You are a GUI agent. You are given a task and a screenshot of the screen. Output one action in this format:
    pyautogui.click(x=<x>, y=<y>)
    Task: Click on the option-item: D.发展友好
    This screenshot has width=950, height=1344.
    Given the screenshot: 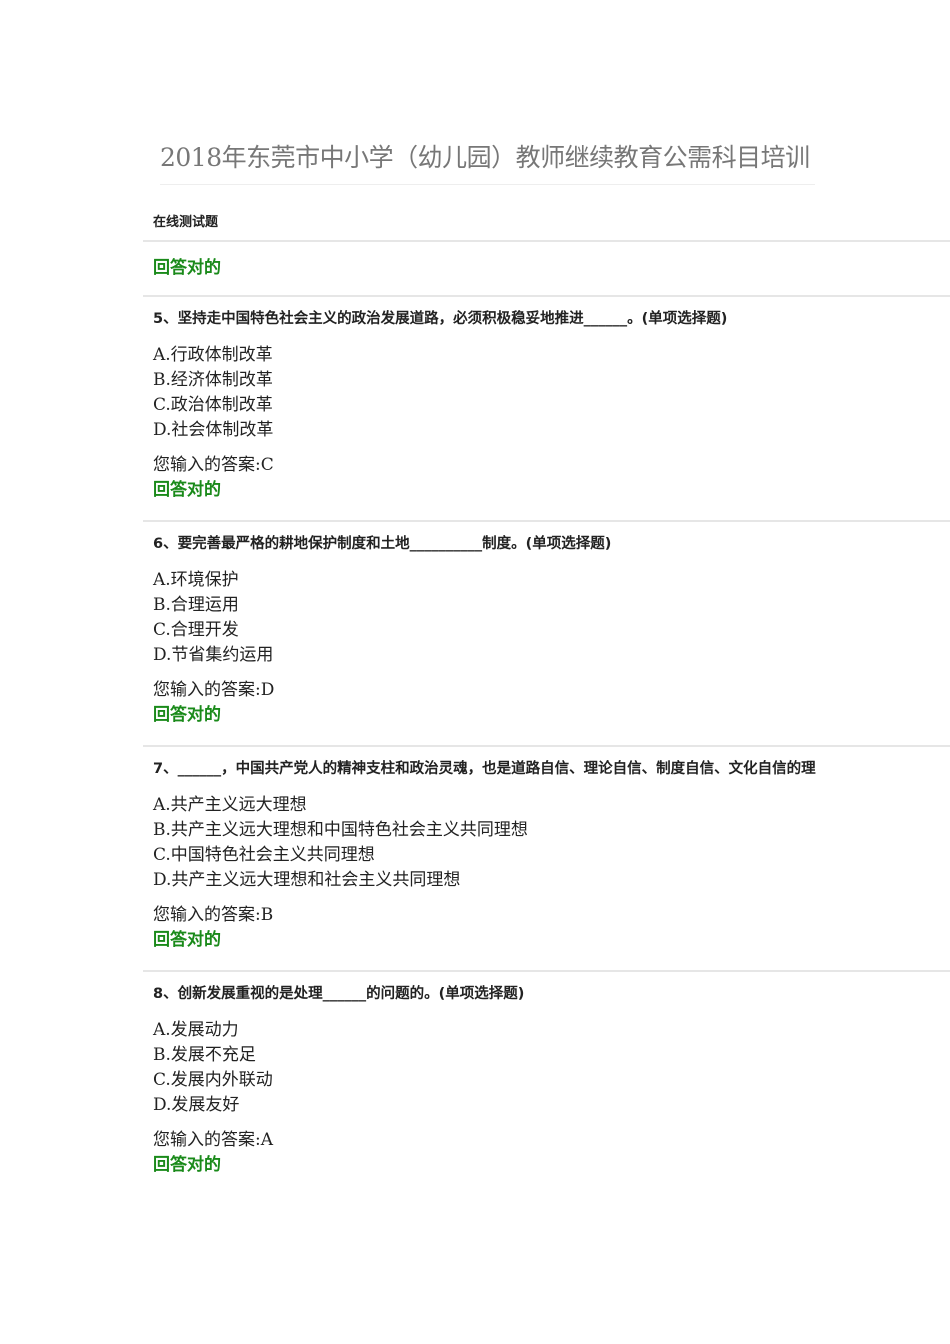 What is the action you would take?
    pyautogui.click(x=196, y=1105)
    